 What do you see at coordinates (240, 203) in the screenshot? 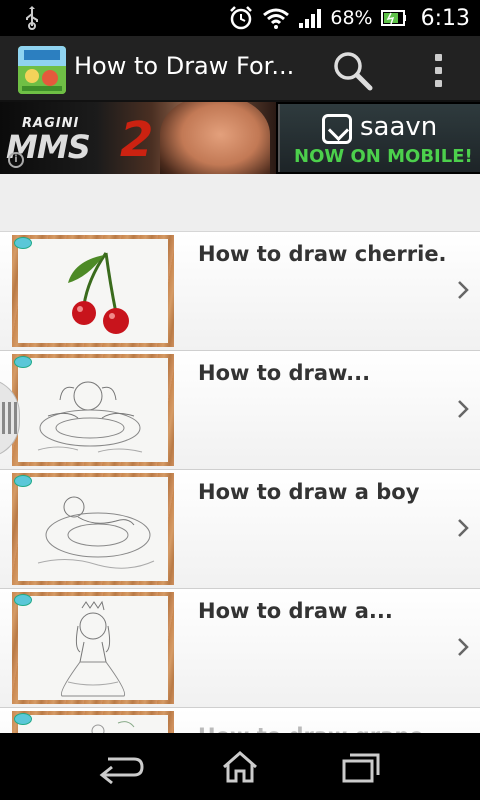
I see `list-header-spacer` at bounding box center [240, 203].